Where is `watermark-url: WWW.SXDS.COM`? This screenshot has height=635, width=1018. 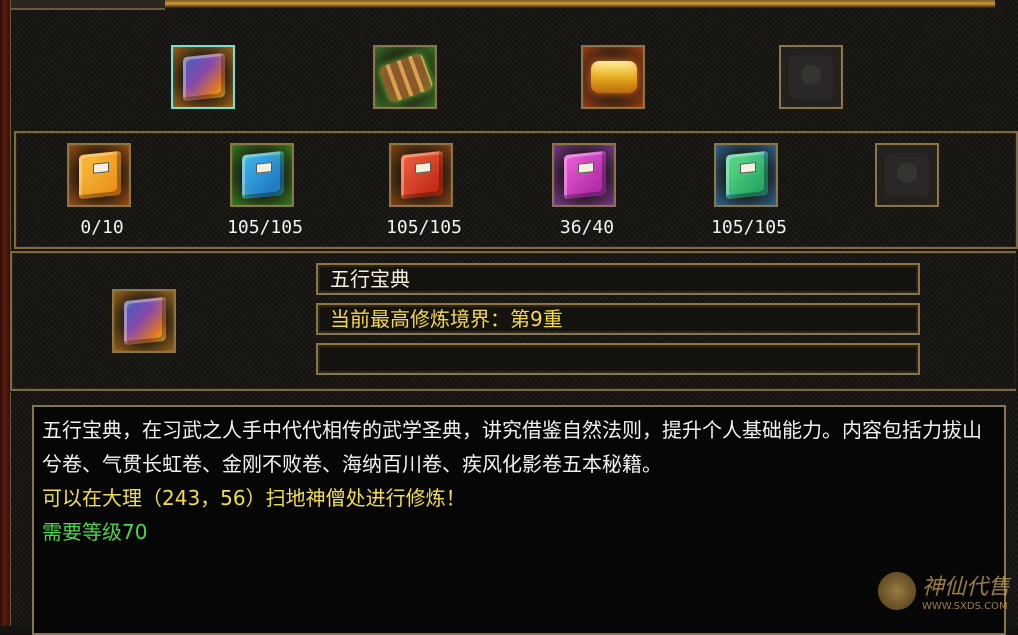 watermark-url: WWW.SXDS.COM is located at coordinates (964, 606).